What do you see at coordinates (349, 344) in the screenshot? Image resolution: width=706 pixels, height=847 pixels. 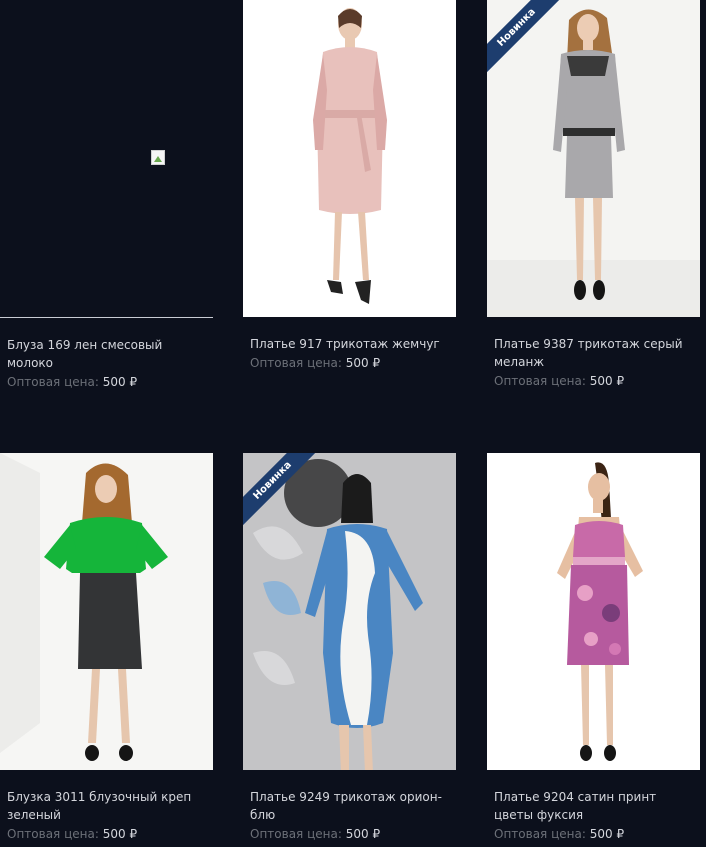 I see `product-title: Платье 917 трикотаж жемчуг` at bounding box center [349, 344].